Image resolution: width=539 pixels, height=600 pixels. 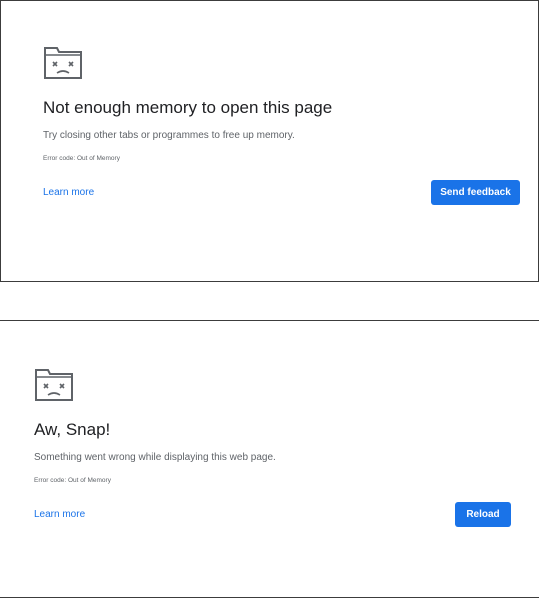 What do you see at coordinates (188, 107) in the screenshot?
I see `page-title: Not enough memory to open this page` at bounding box center [188, 107].